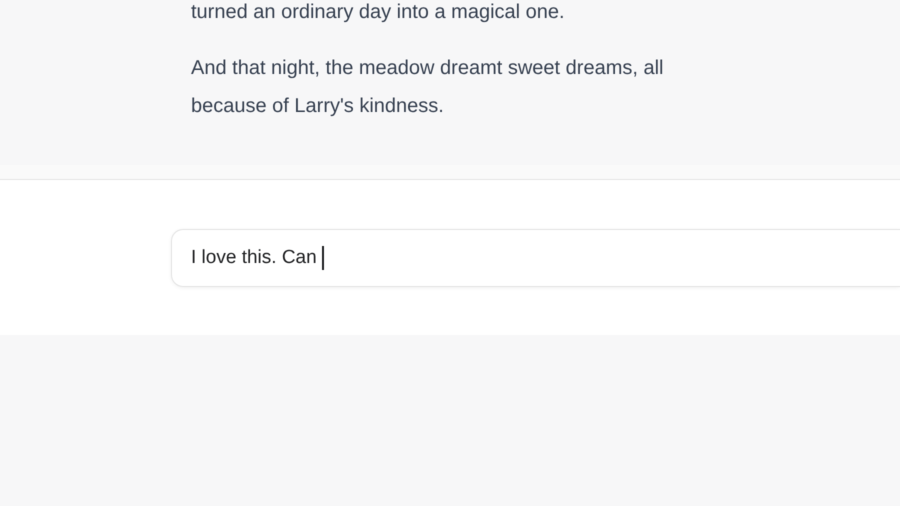 This screenshot has height=506, width=900. I want to click on message-input-field: I love this. Can, so click(535, 257).